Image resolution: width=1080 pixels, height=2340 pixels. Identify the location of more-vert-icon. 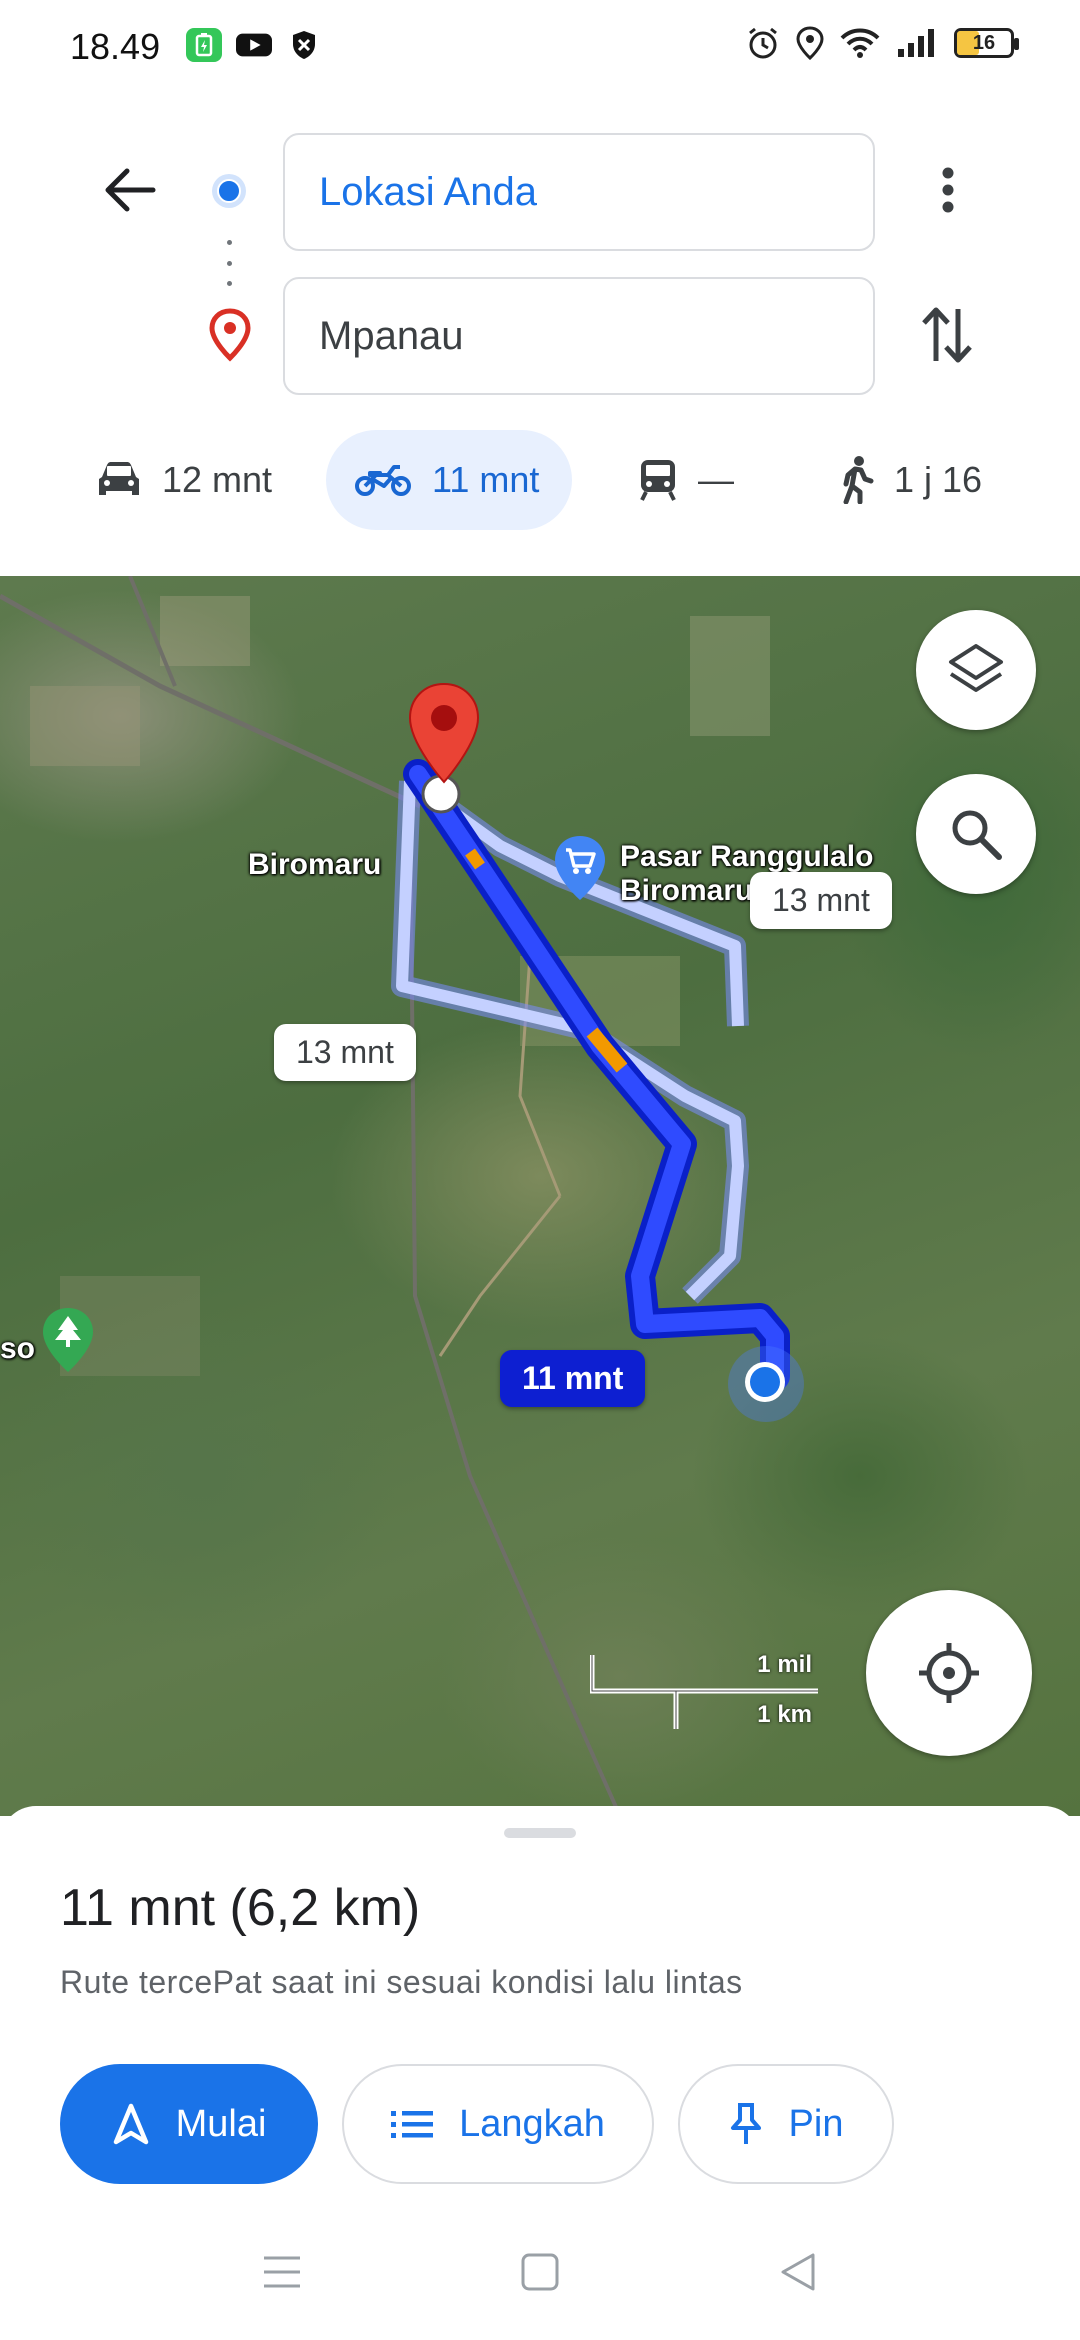
(948, 190).